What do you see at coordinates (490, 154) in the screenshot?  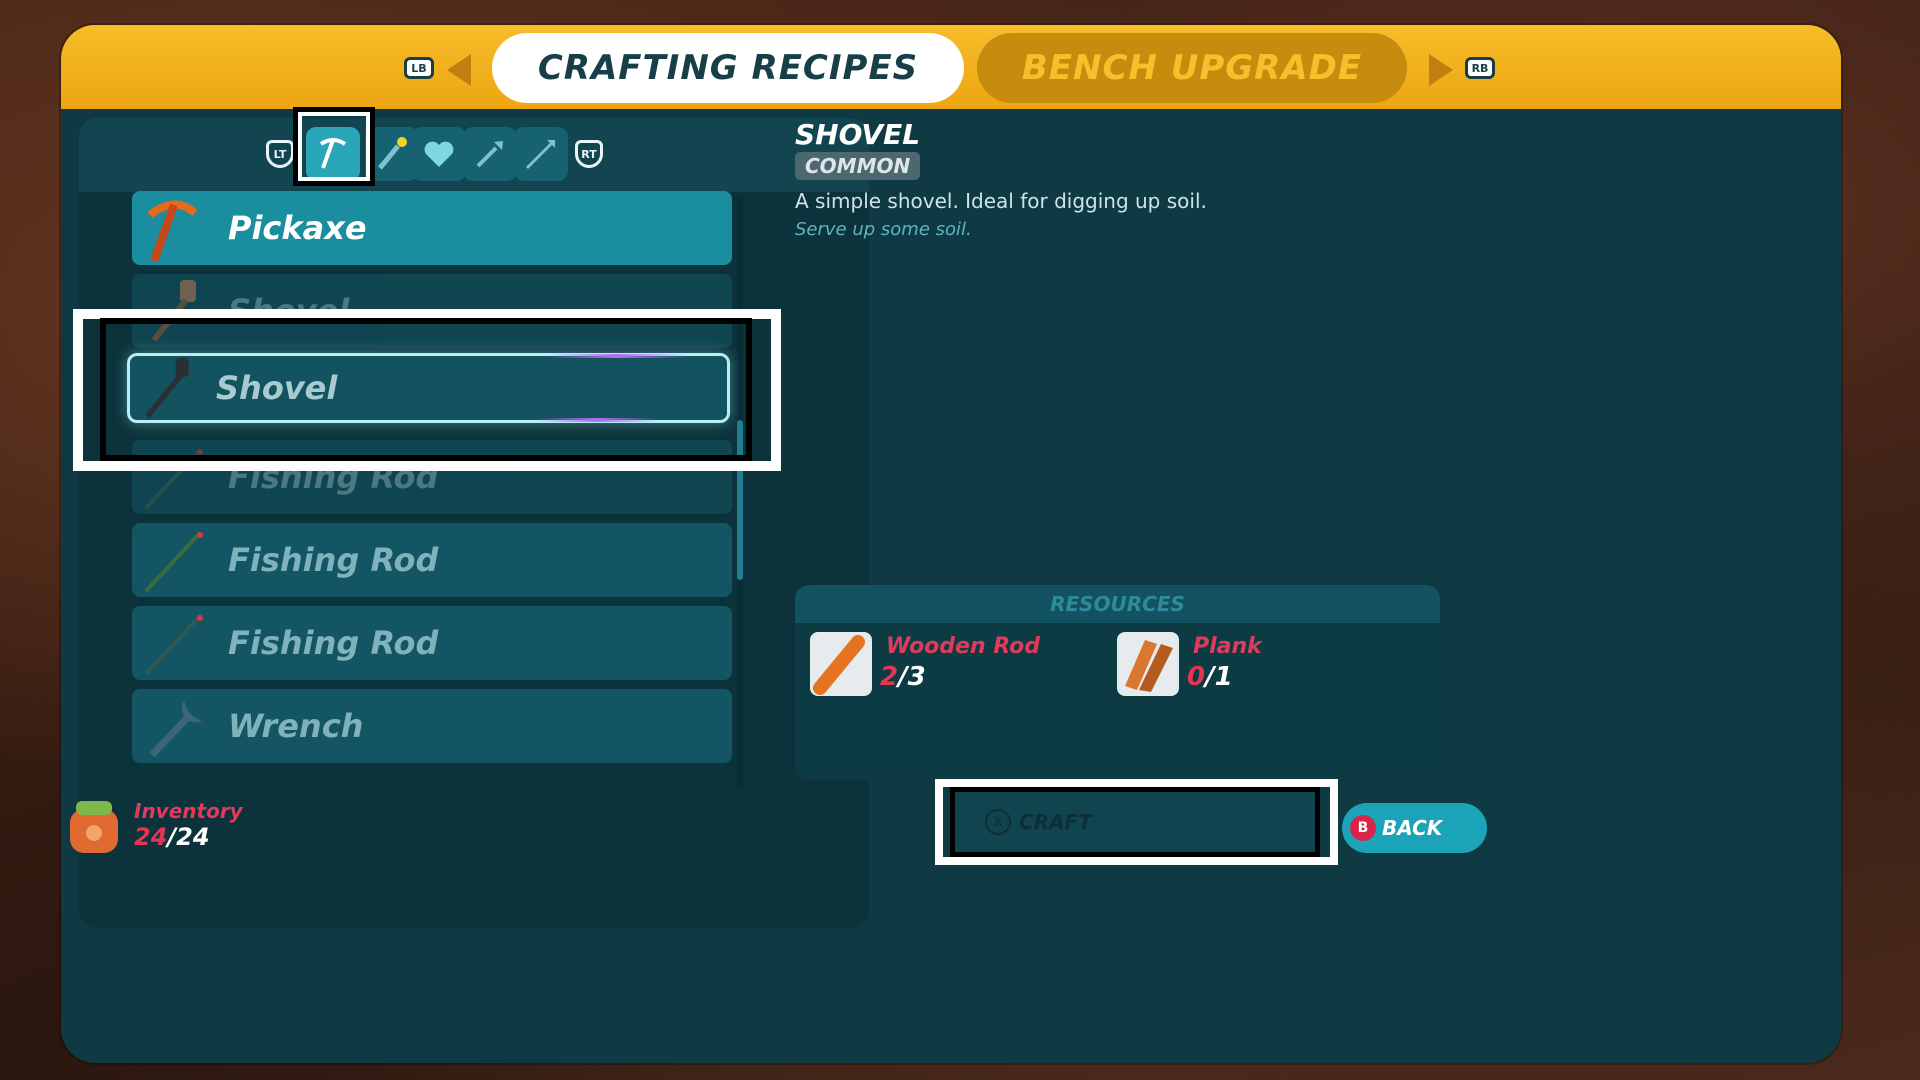 I see `spear-icon` at bounding box center [490, 154].